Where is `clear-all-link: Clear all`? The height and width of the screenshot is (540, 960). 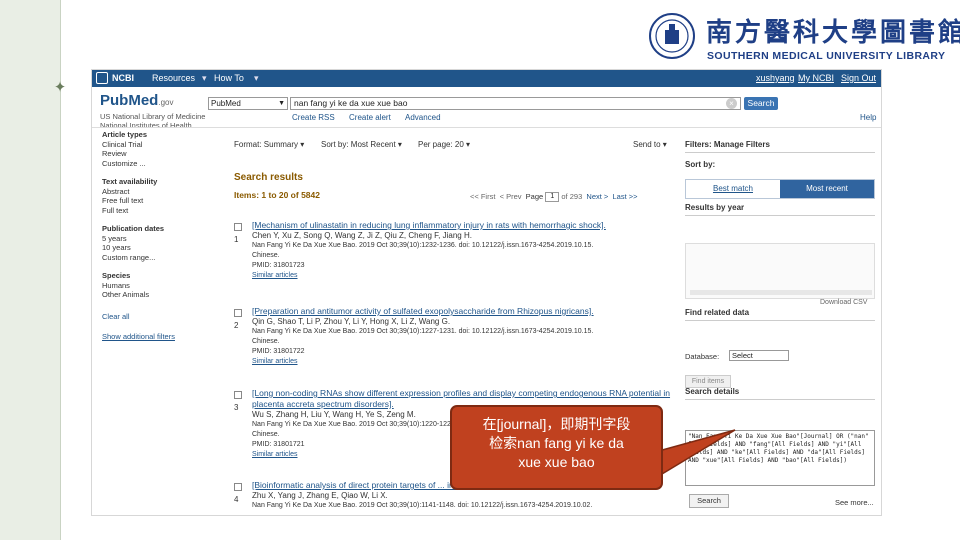
clear-all-link: Clear all is located at coordinates (159, 317).